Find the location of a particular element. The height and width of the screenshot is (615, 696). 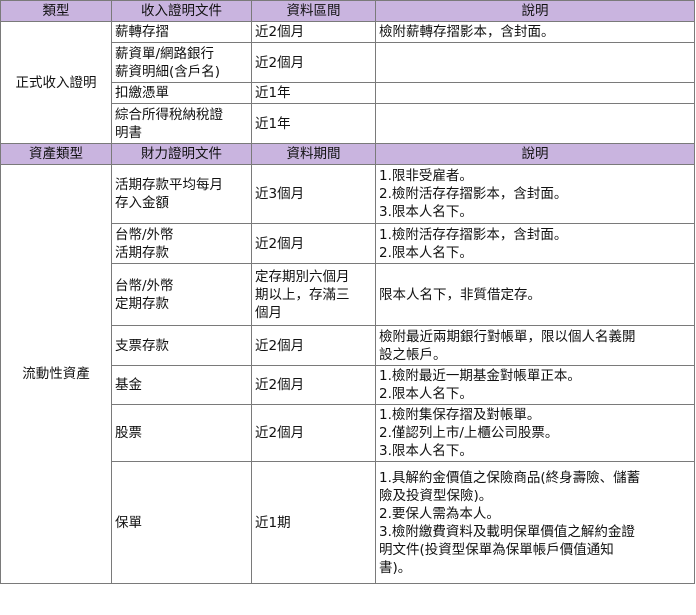

document-cell: 台幣/外幣 定期存款 is located at coordinates (181, 294).